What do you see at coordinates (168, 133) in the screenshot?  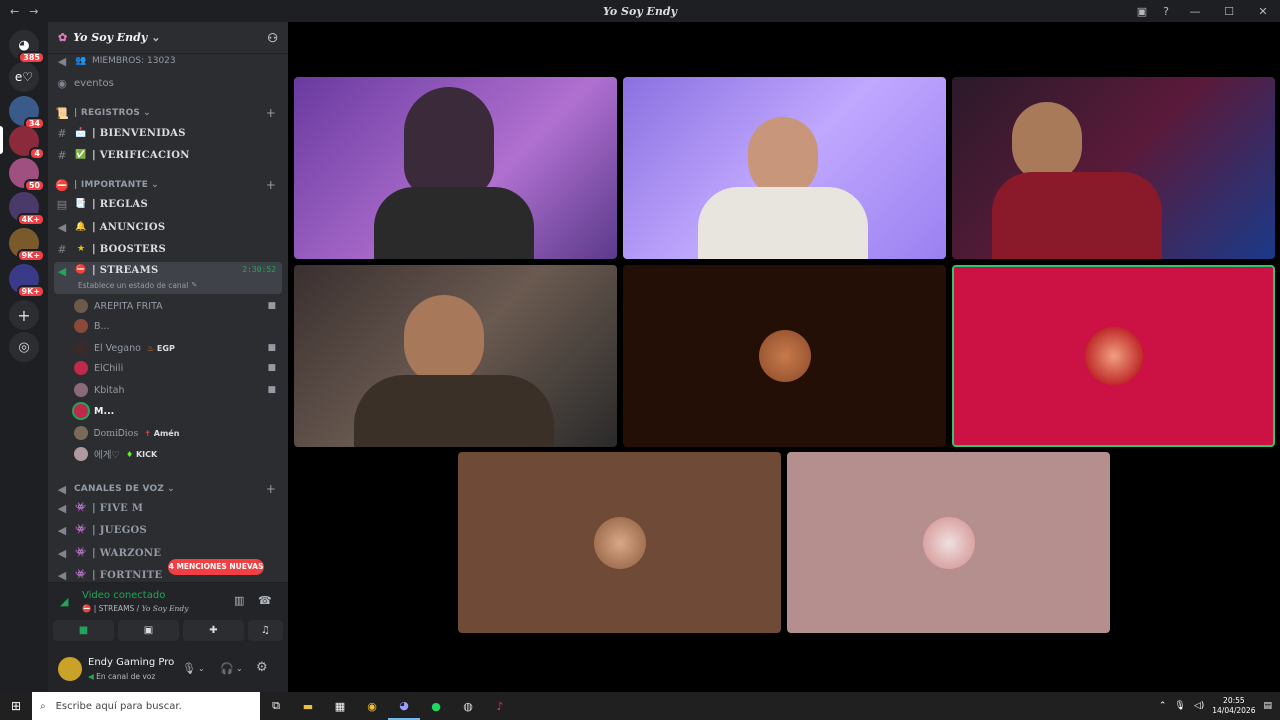 I see `channel-bienvenidas: # 📩 | BIENVENIDAS` at bounding box center [168, 133].